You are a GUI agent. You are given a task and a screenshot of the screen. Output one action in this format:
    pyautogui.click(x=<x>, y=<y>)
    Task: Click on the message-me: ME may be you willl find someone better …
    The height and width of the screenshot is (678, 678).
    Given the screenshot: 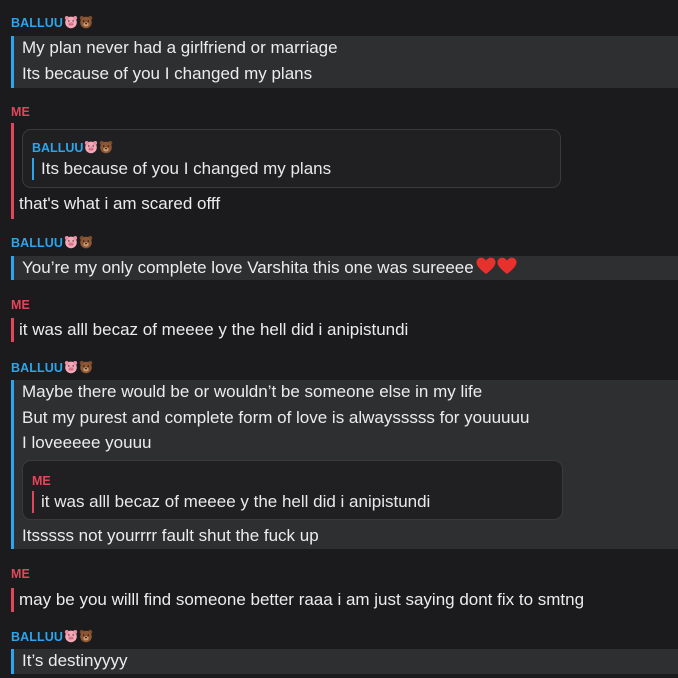 What is the action you would take?
    pyautogui.click(x=339, y=587)
    